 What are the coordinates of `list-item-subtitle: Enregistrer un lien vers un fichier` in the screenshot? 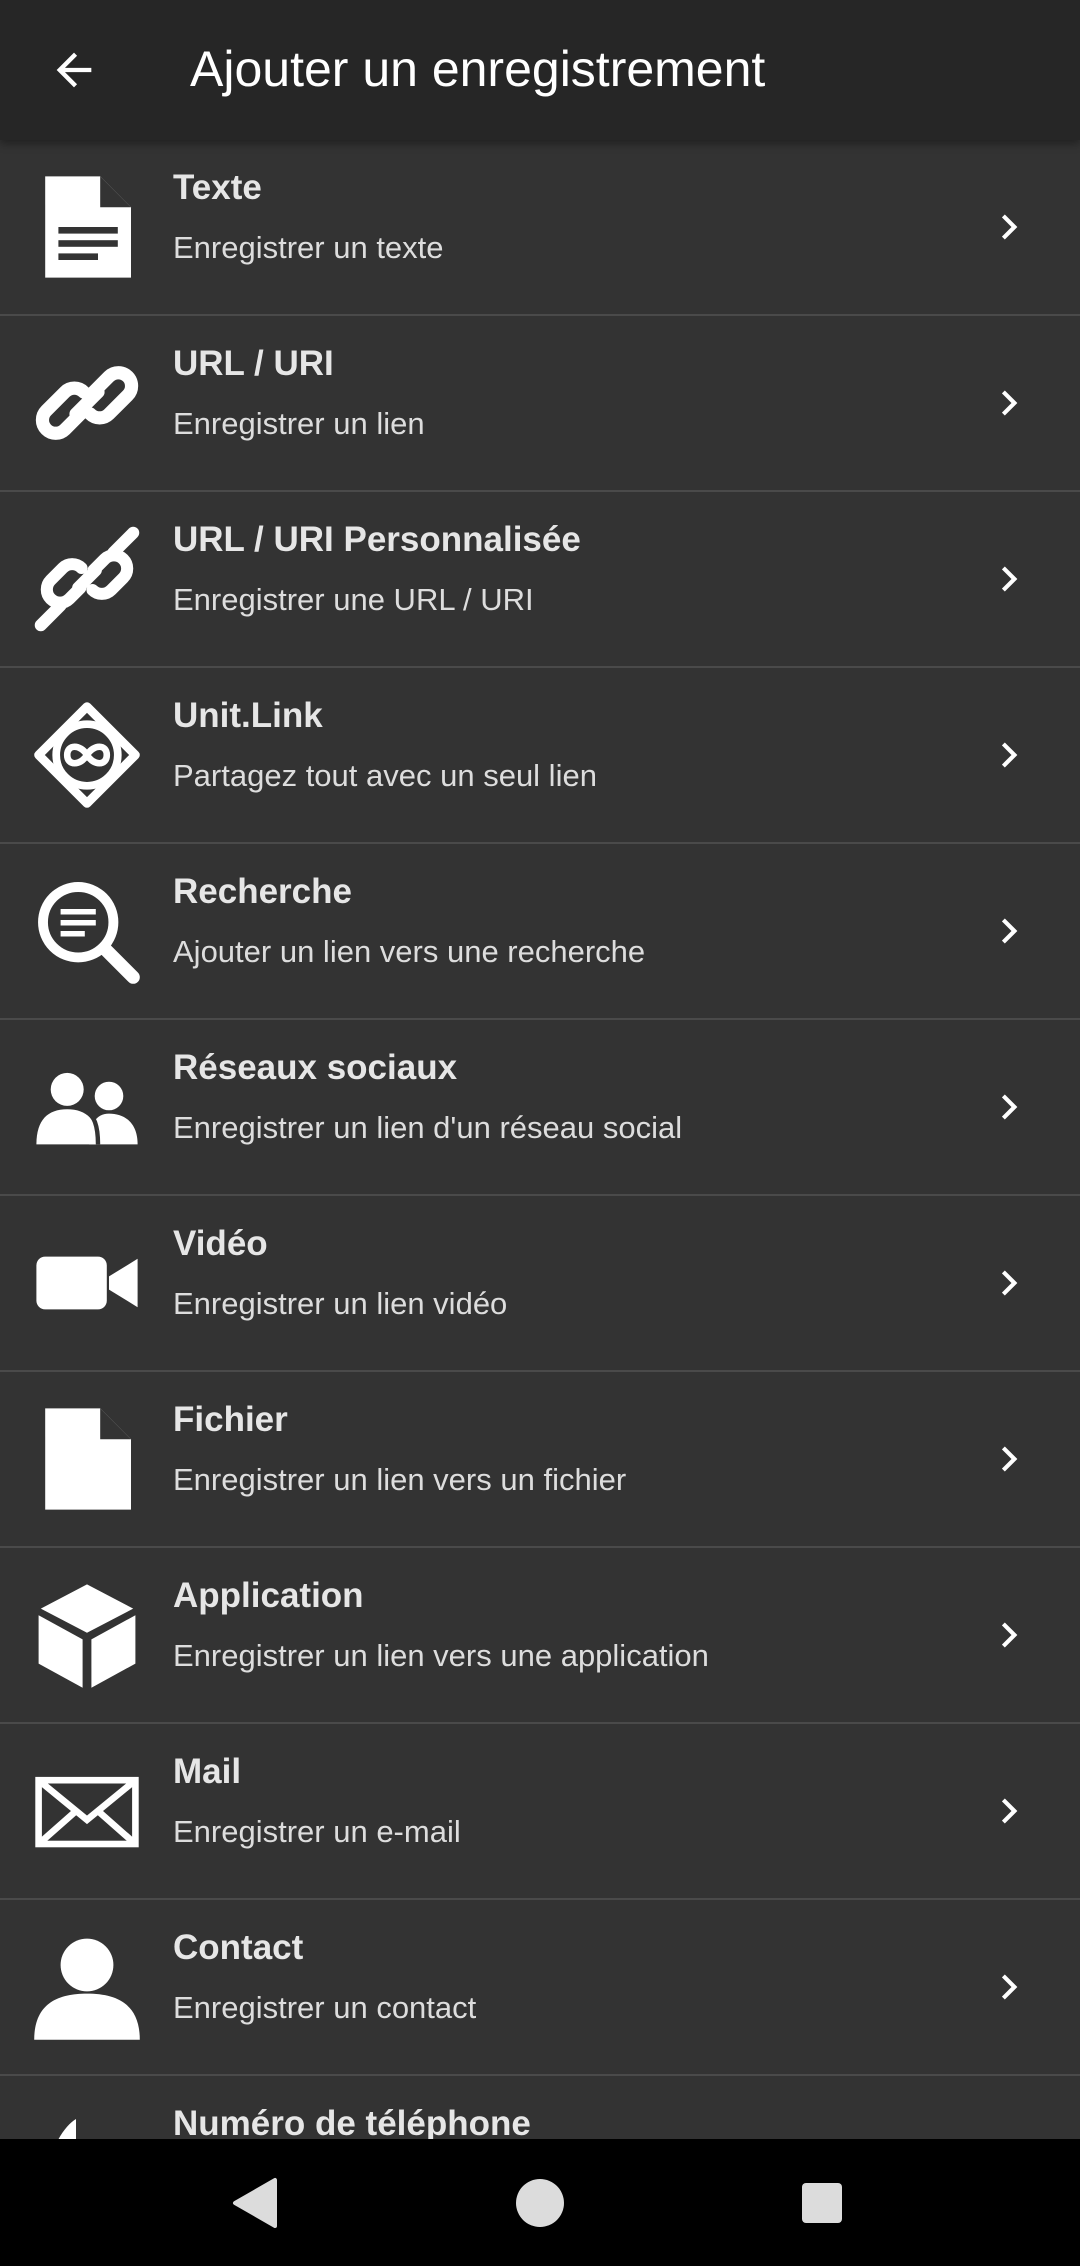 It's located at (400, 1479).